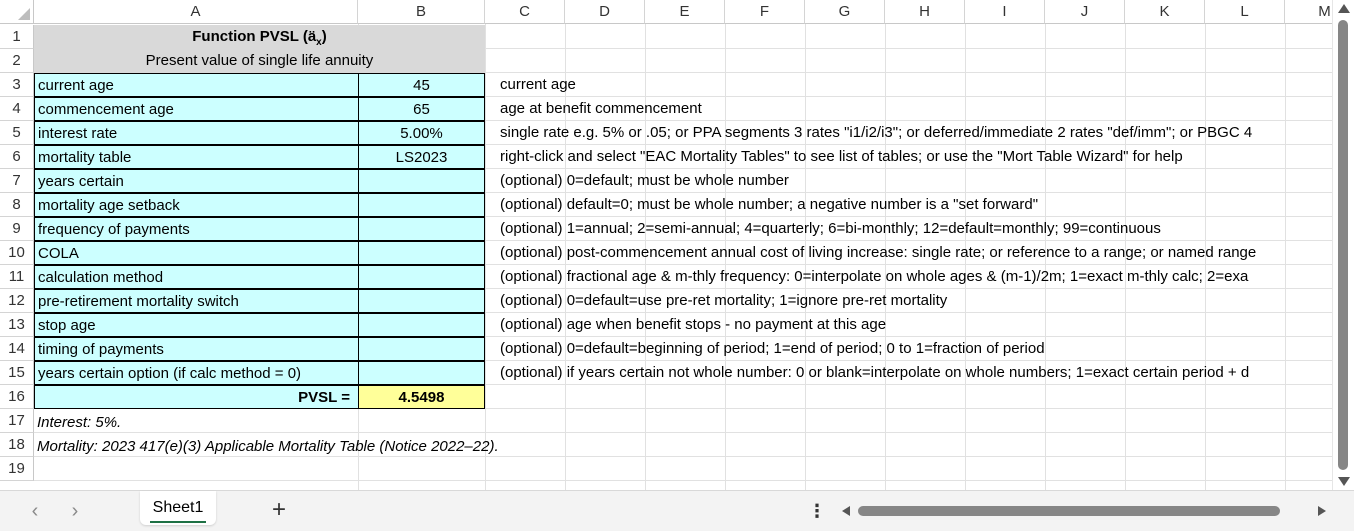 Image resolution: width=1354 pixels, height=531 pixels. I want to click on parameter-value-cell: 45, so click(421, 85).